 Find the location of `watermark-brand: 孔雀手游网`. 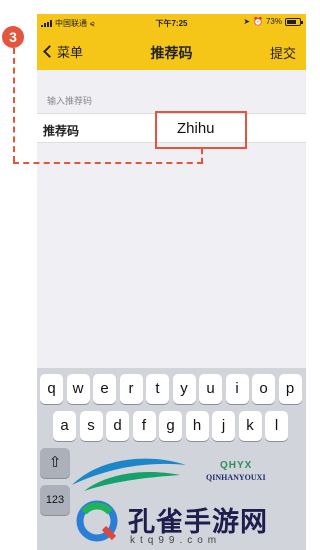

watermark-brand: 孔雀手游网 is located at coordinates (198, 522).